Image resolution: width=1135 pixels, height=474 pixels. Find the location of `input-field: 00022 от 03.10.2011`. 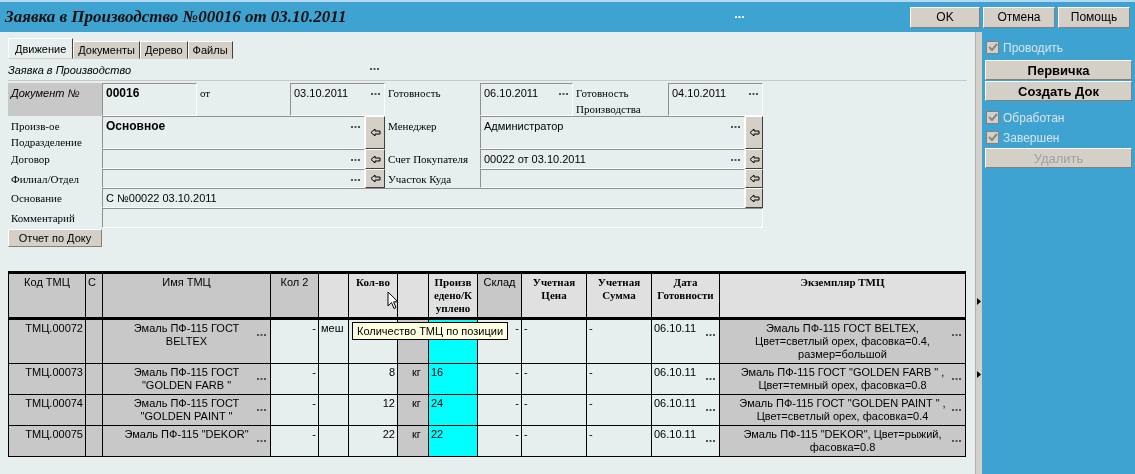

input-field: 00022 от 03.10.2011 is located at coordinates (612, 159).